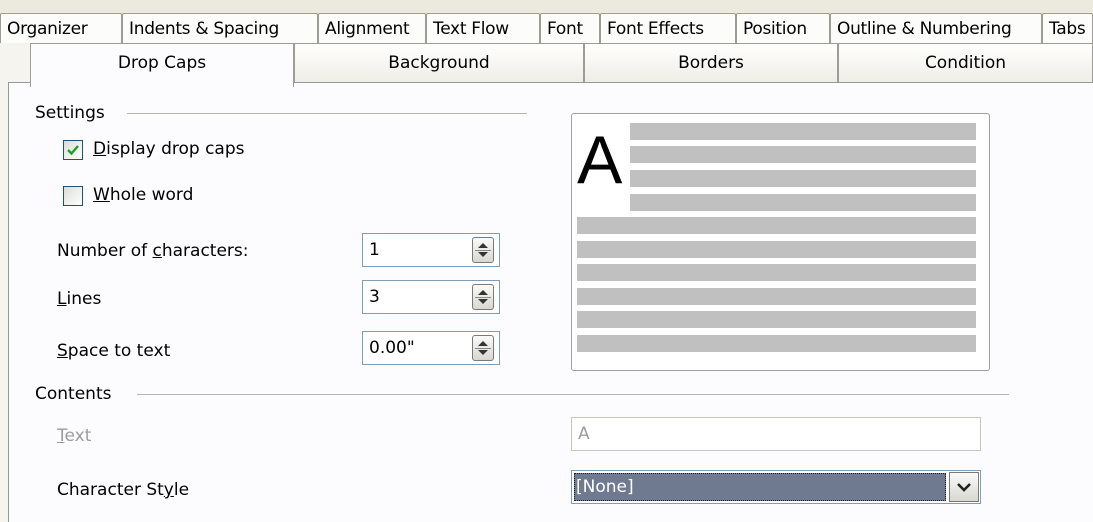  I want to click on number-of-characters-spinner, so click(483, 250).